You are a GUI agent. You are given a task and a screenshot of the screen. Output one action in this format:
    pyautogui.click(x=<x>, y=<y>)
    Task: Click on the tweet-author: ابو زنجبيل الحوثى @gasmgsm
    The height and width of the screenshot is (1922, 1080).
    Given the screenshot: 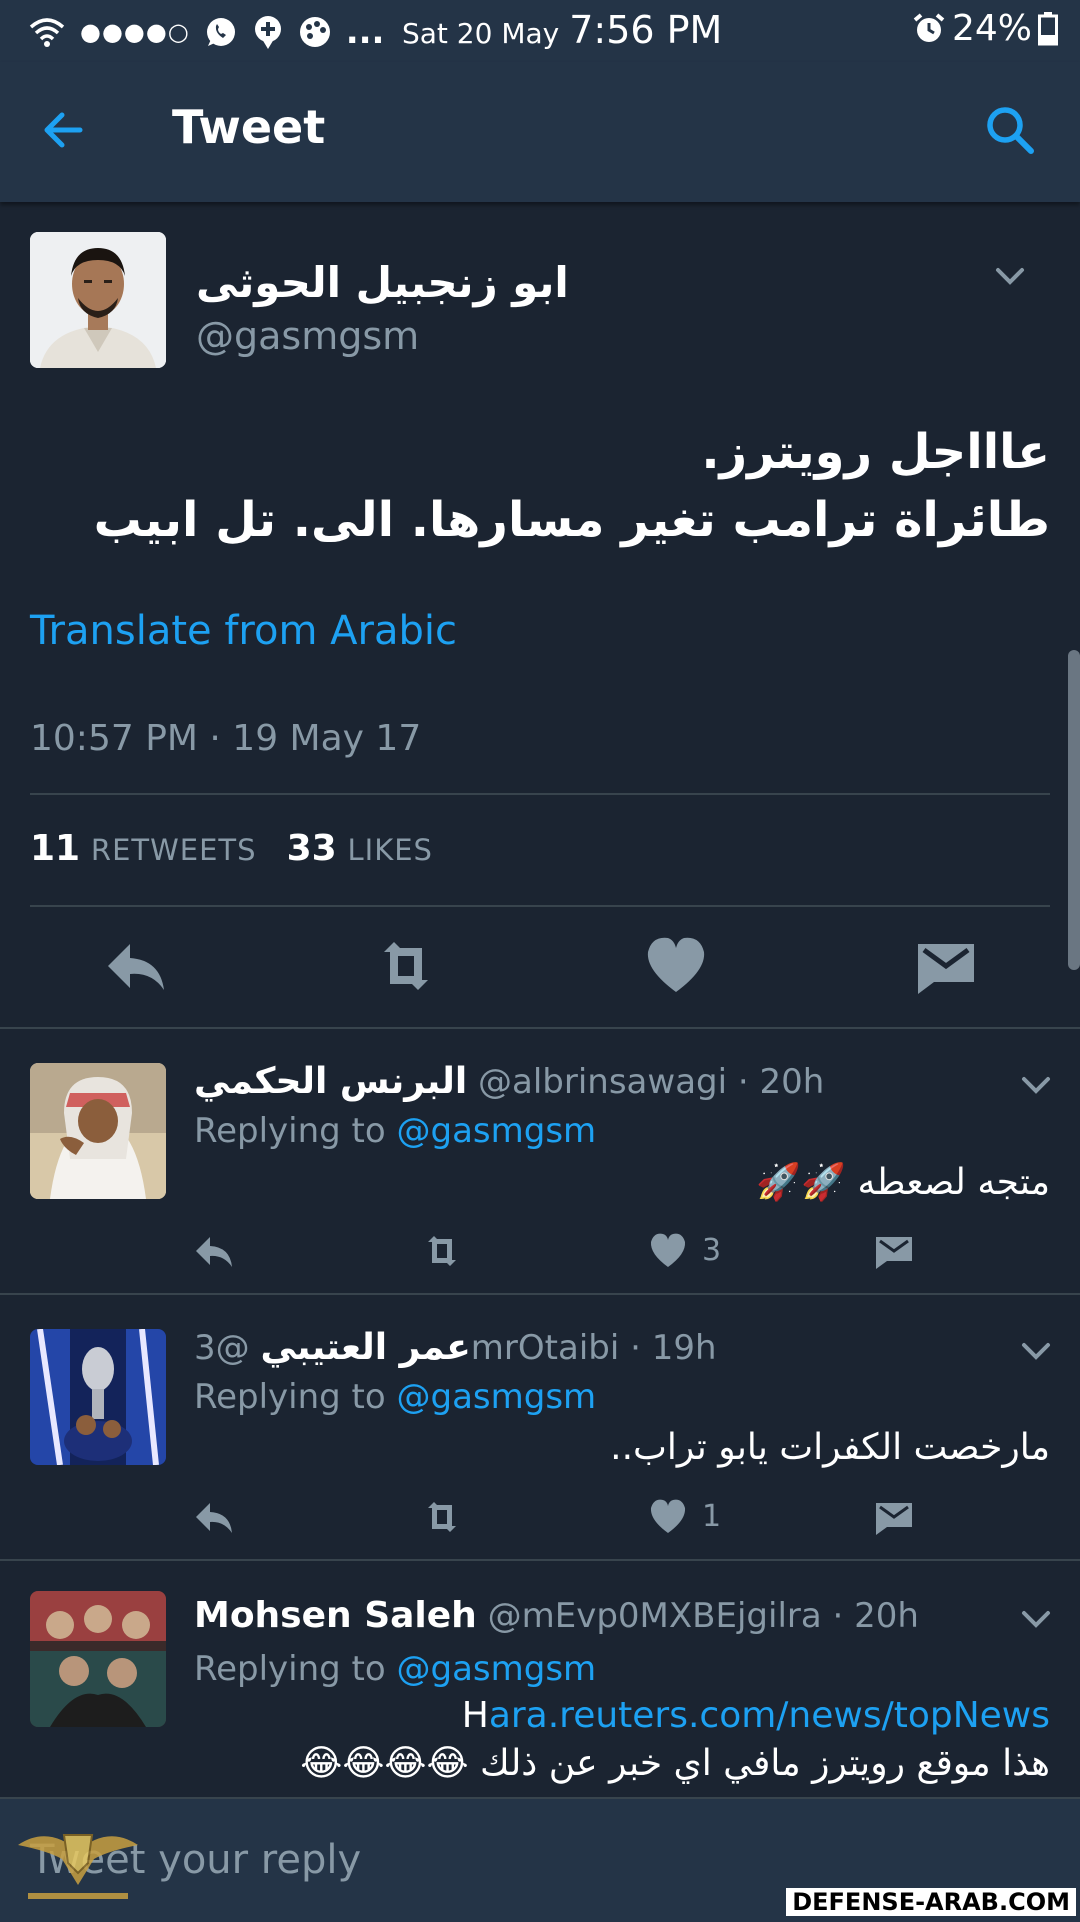 What is the action you would take?
    pyautogui.click(x=540, y=302)
    